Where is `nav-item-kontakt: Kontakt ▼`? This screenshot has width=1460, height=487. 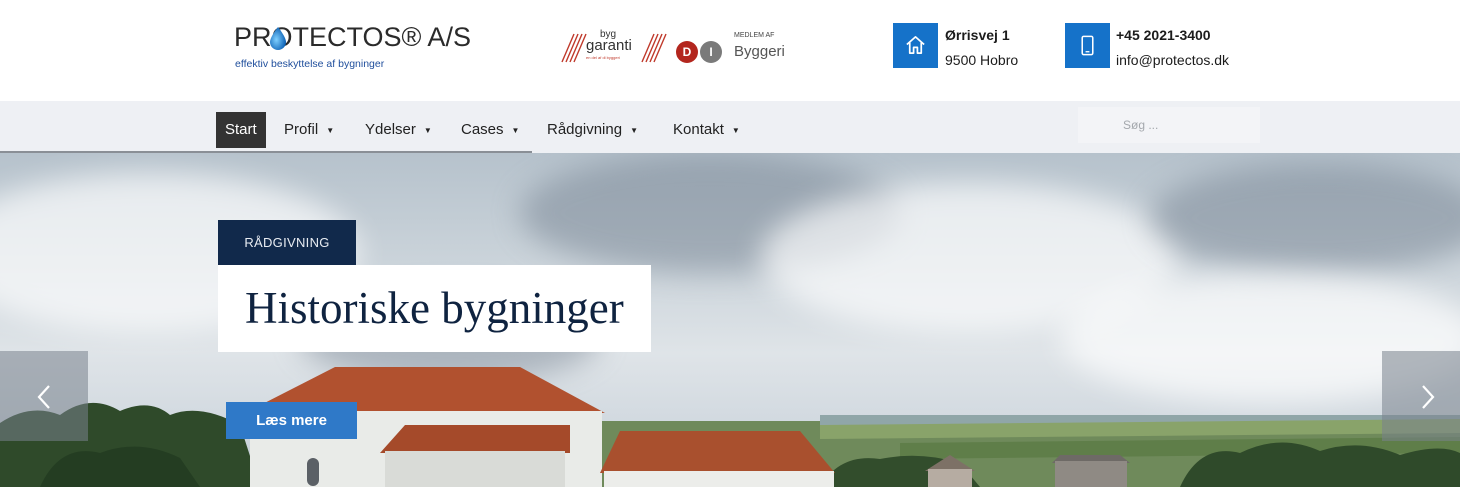 nav-item-kontakt: Kontakt ▼ is located at coordinates (706, 130).